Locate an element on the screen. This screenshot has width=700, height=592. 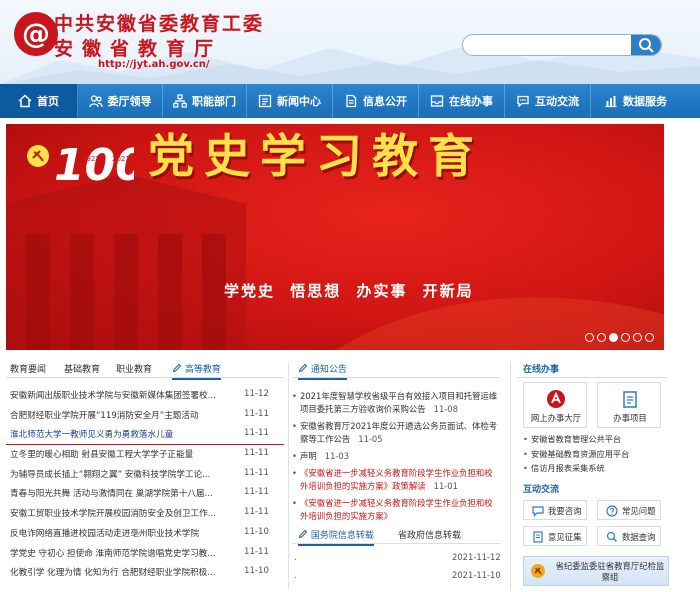
site-url: http://jyt.ah.gov.cn/ is located at coordinates (154, 64).